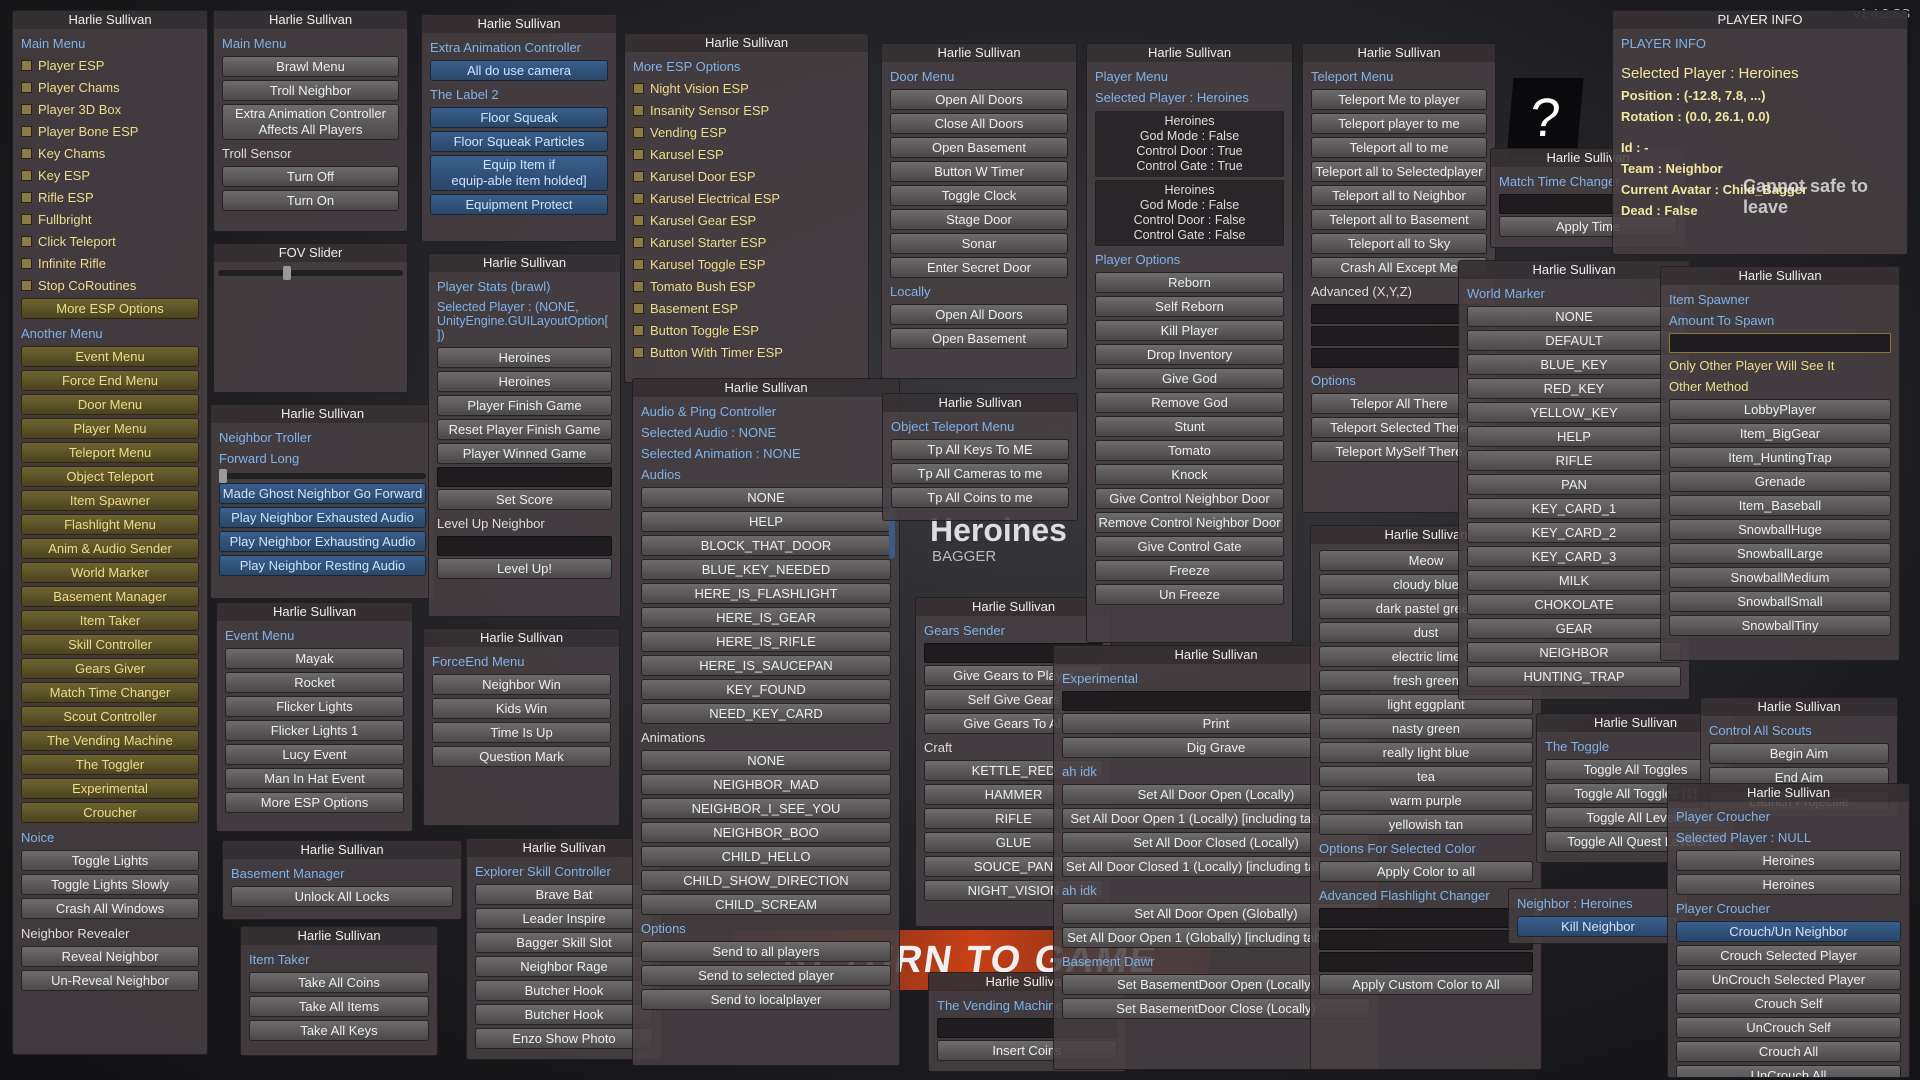 This screenshot has height=1080, width=1920. Describe the element at coordinates (766, 617) in the screenshot. I see `here-is-gear-button: HERE_IS_GEAR` at that location.